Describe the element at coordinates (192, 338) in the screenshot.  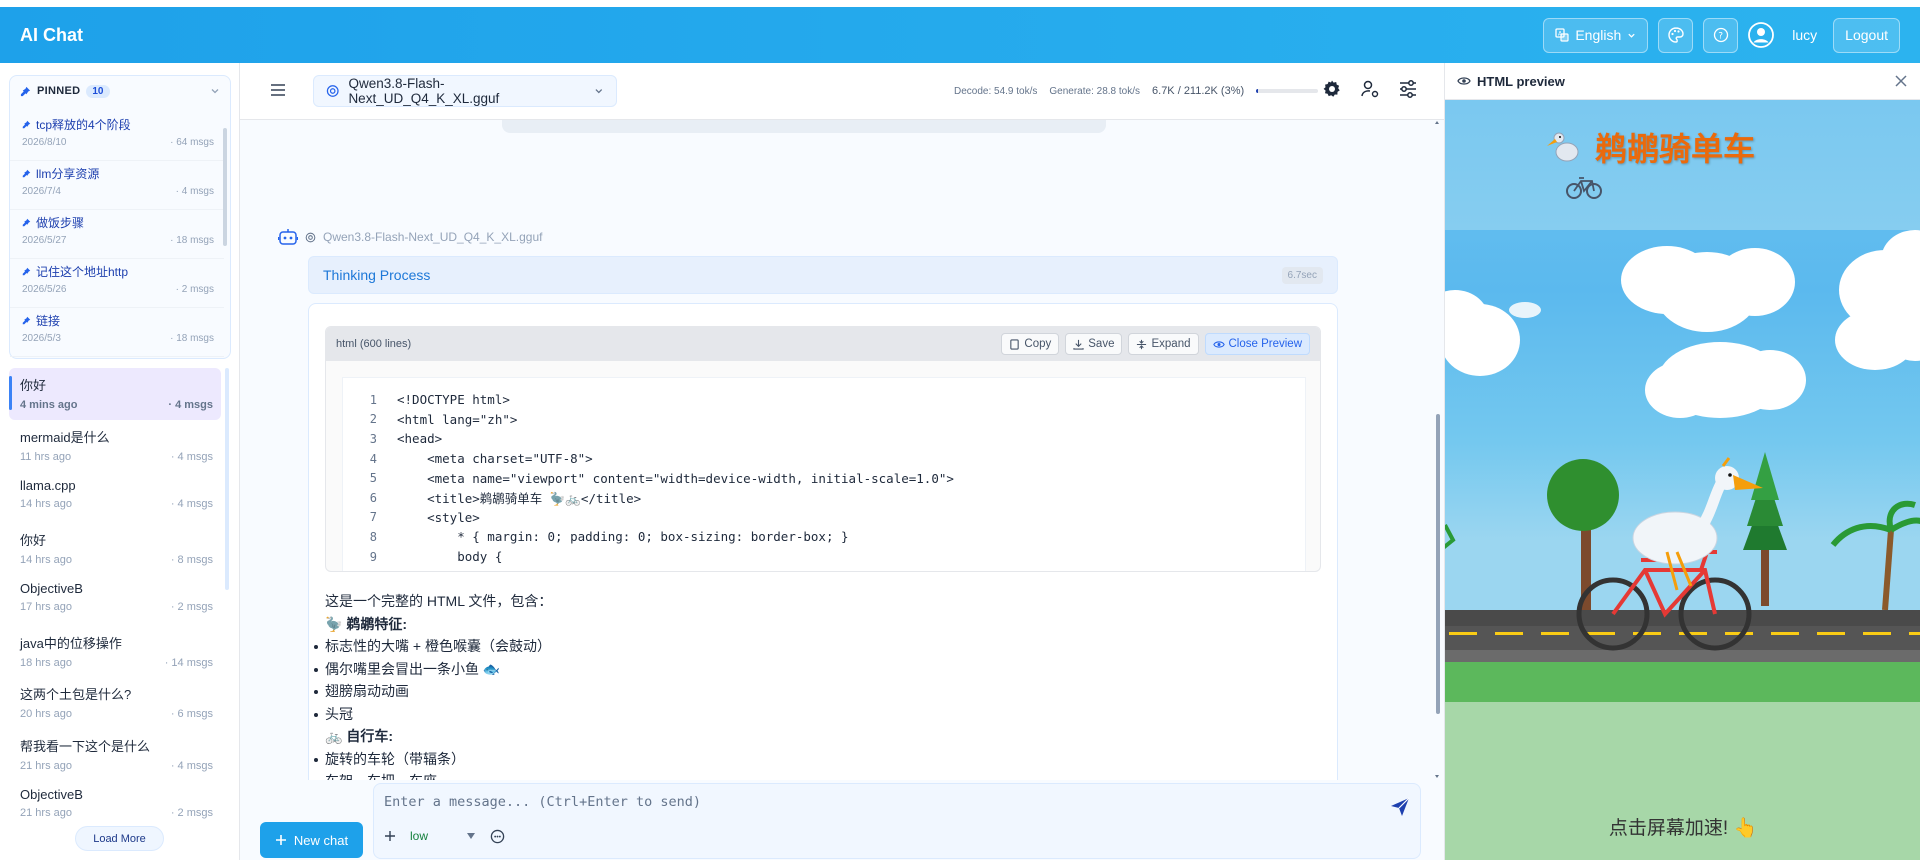
I see `pinned-item-count: · 18 msgs` at that location.